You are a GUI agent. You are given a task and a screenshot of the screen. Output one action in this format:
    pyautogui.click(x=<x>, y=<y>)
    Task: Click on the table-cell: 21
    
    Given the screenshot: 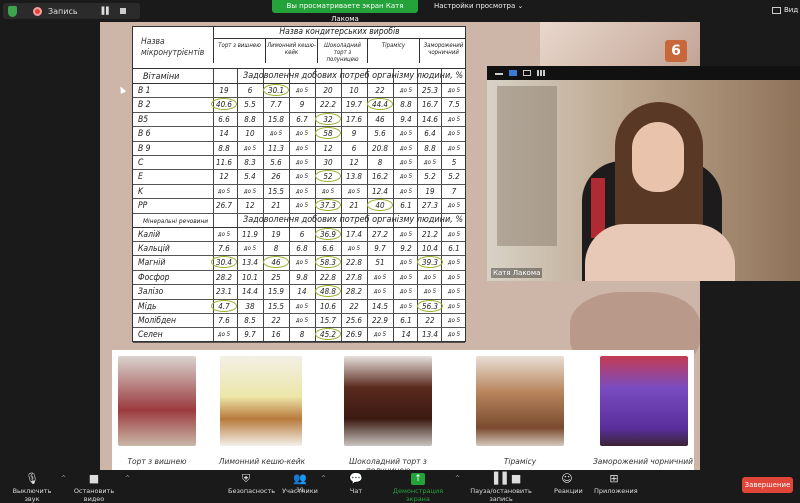 What is the action you would take?
    pyautogui.click(x=354, y=206)
    